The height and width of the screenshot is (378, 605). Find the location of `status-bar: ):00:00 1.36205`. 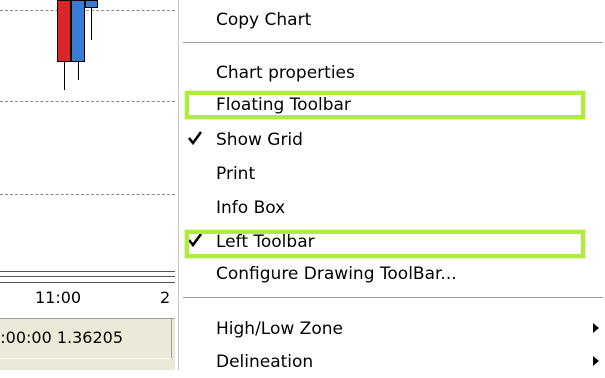

status-bar: ):00:00 1.36205 is located at coordinates (87, 344).